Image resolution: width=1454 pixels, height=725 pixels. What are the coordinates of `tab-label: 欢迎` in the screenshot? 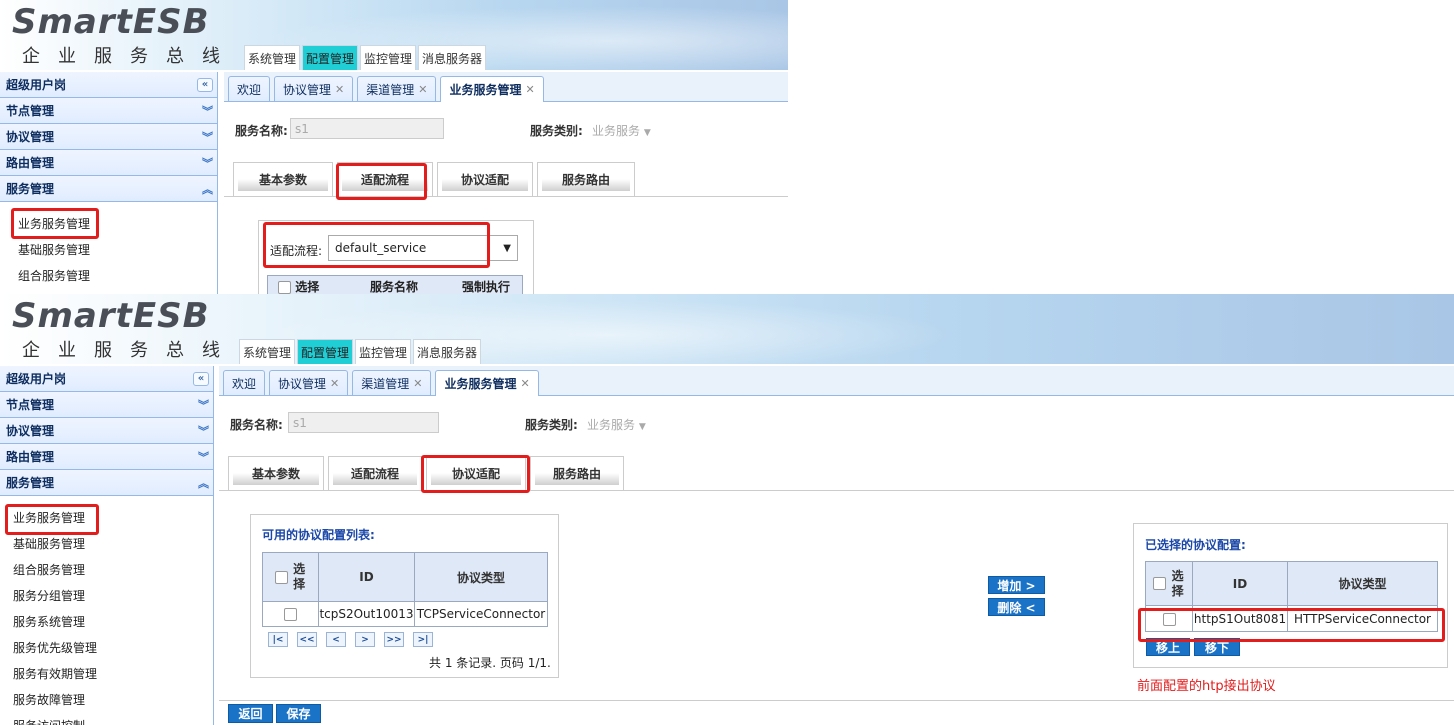 It's located at (244, 383).